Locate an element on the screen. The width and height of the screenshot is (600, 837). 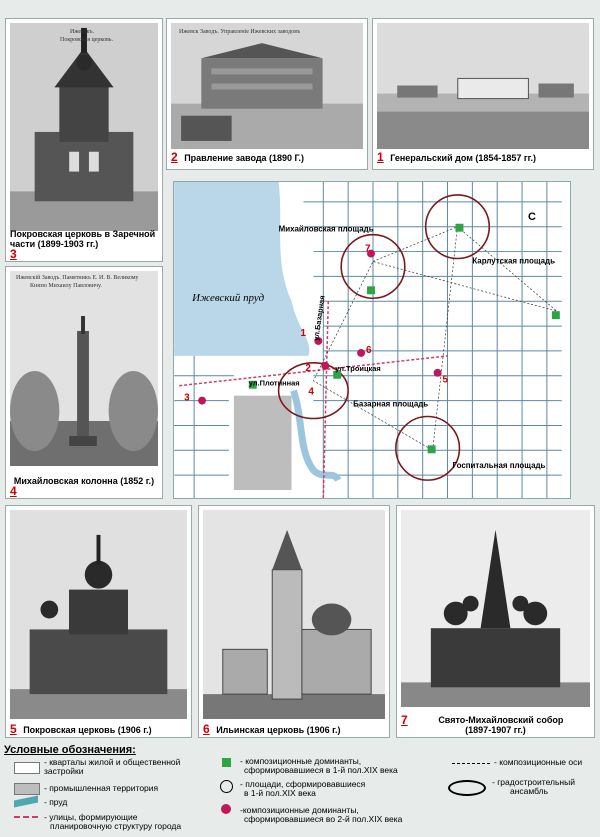
legend-dominants-2: сформировавшиеся во 2-й пол.XIX века is located at coordinates (323, 819).